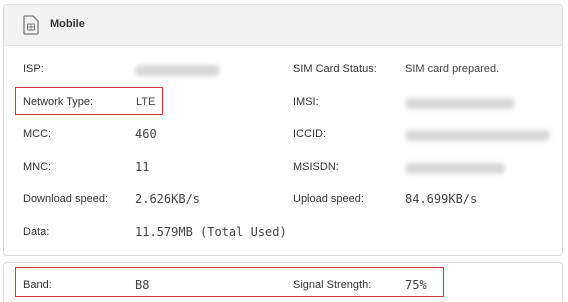  I want to click on imsi-label: IMSI:, so click(306, 102).